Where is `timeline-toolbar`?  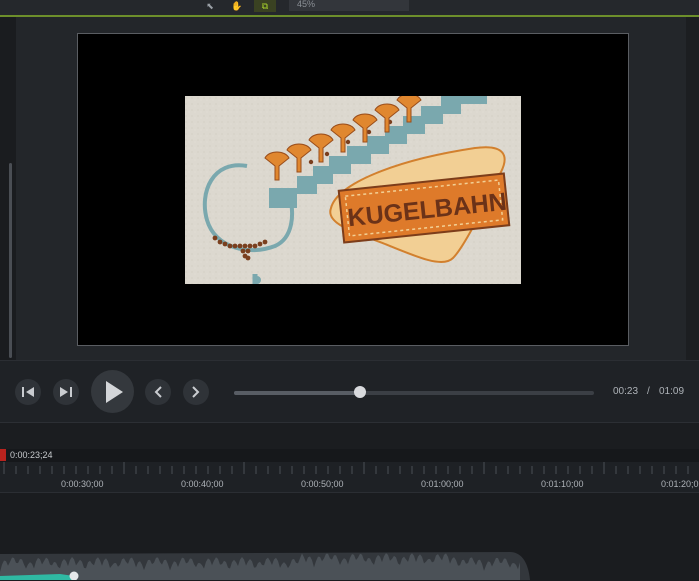 timeline-toolbar is located at coordinates (349, 435).